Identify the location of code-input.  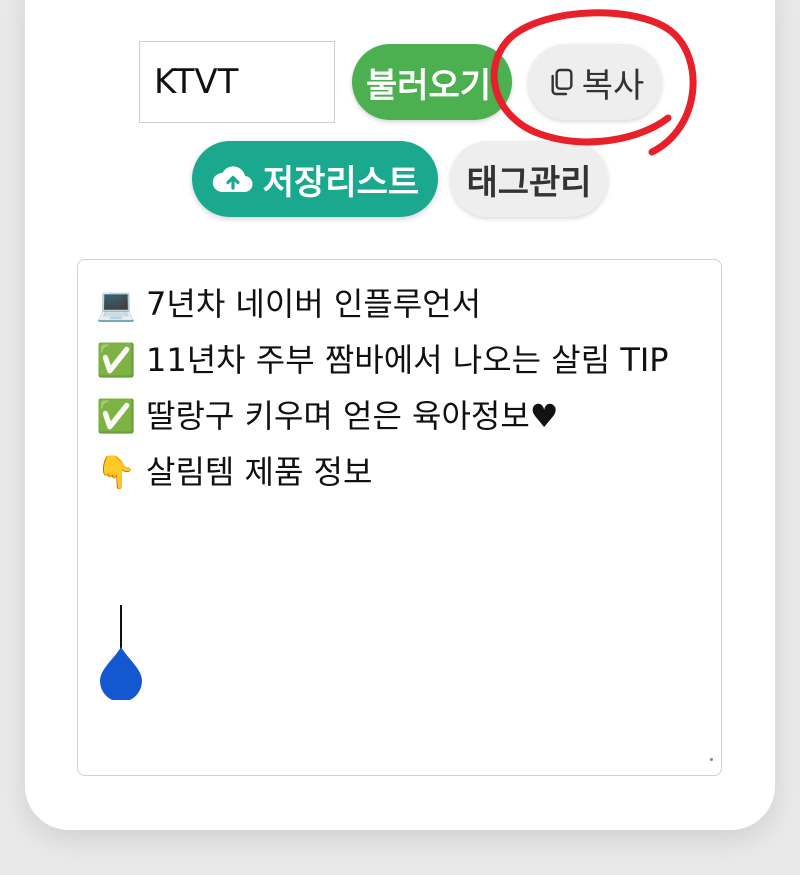
(237, 82).